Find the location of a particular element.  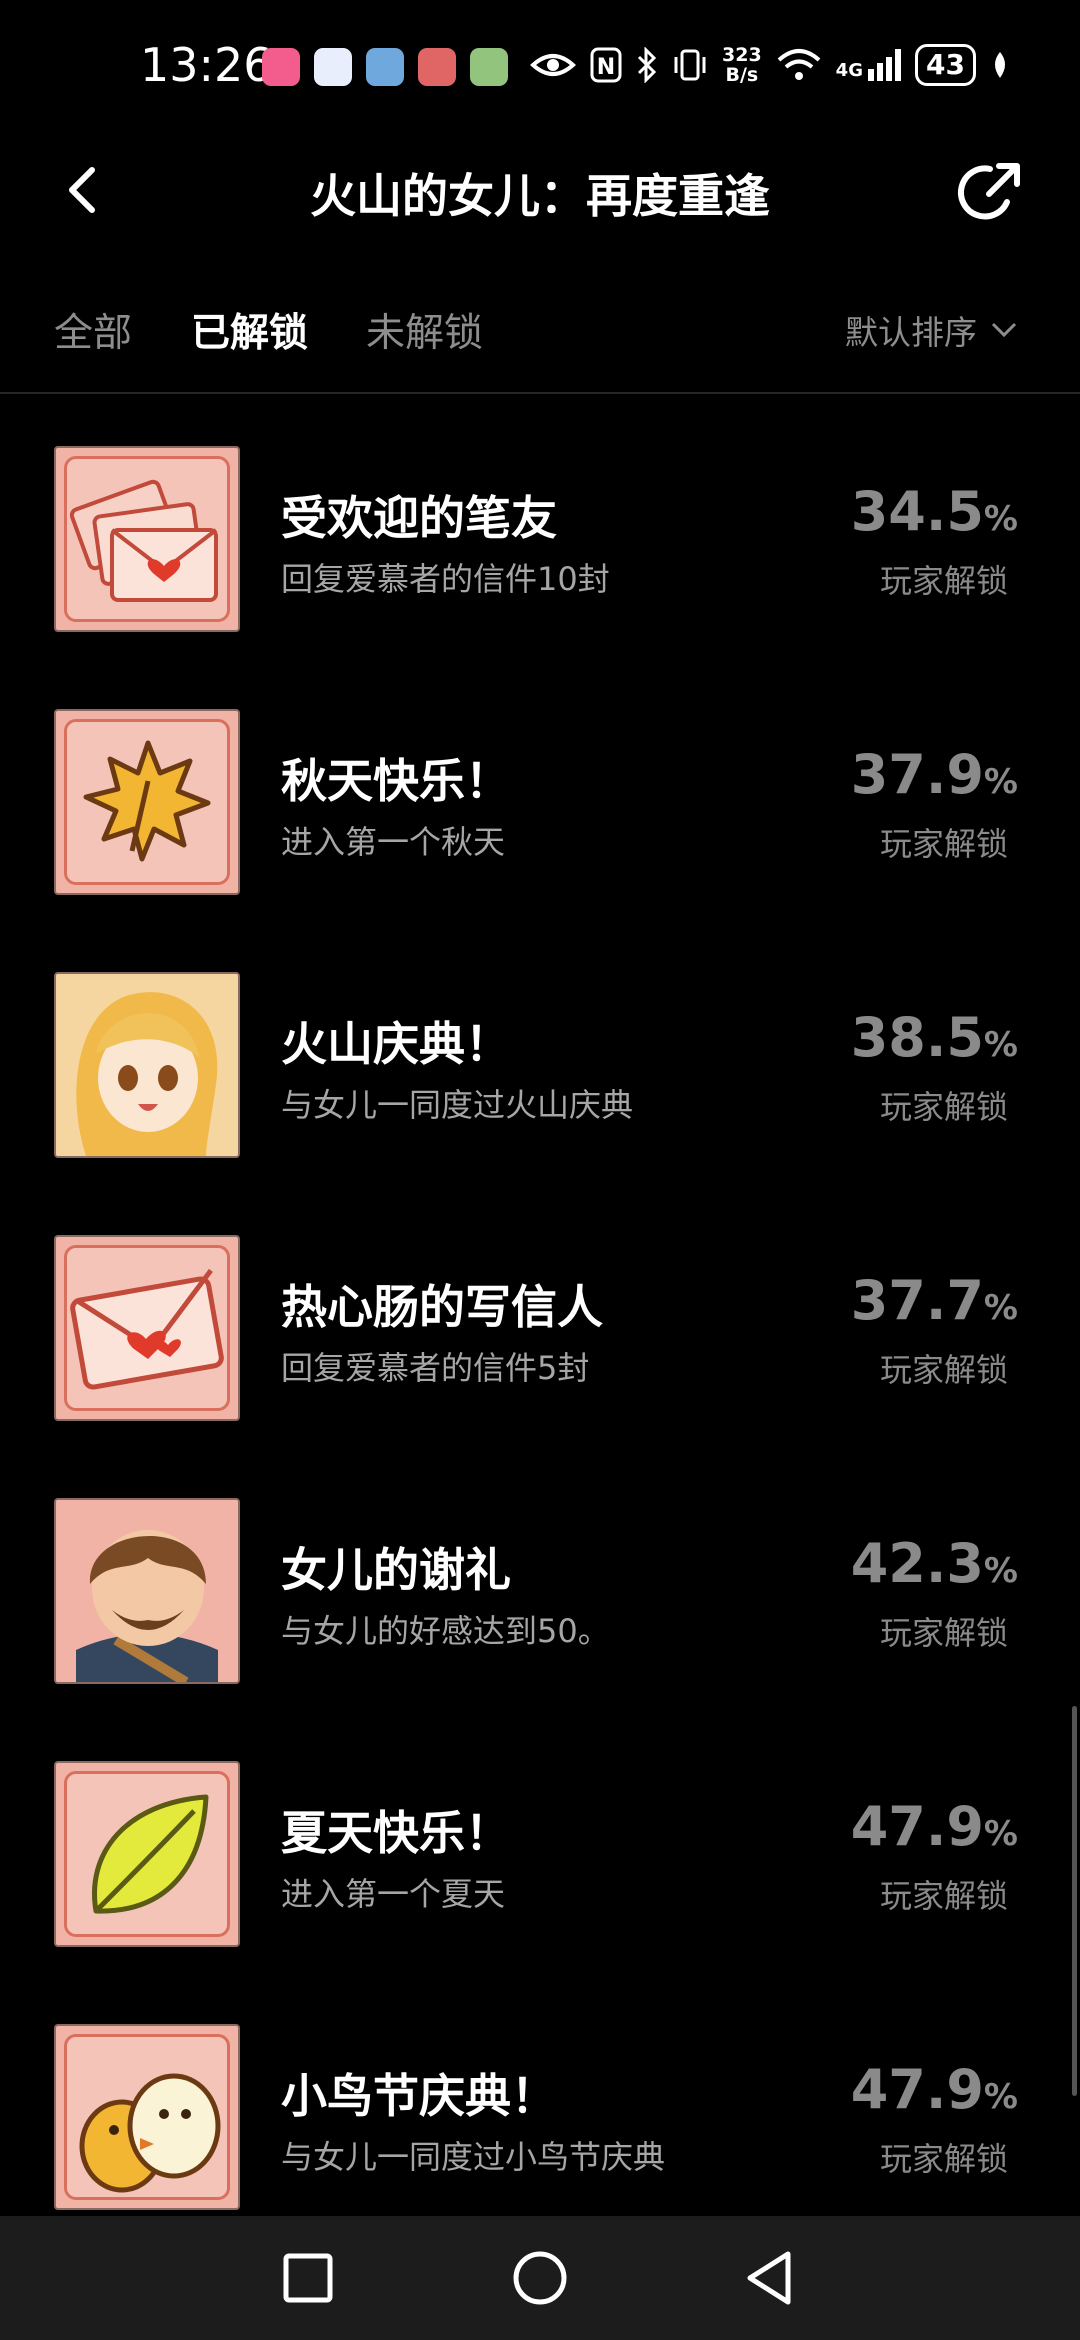

achievement-title: 火山庆典！ is located at coordinates (396, 1044).